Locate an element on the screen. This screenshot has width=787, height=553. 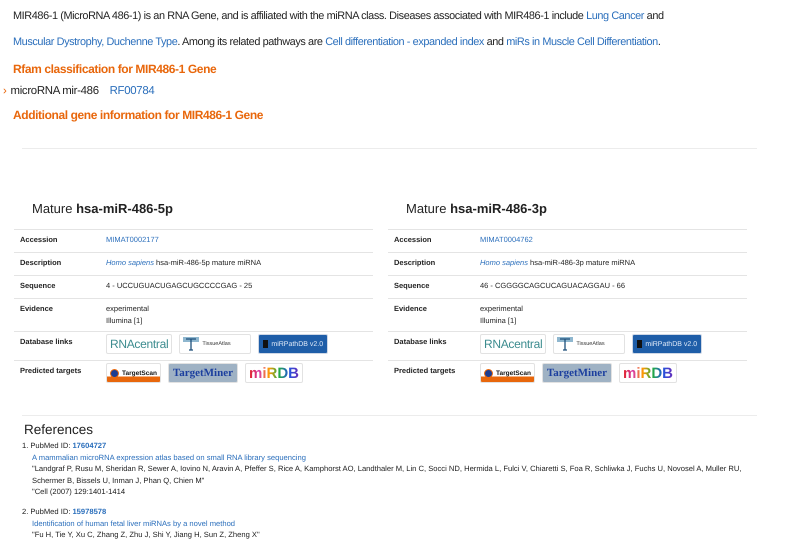
section-heading: Rfam classification for MIR486-1 Gene is located at coordinates (115, 69).